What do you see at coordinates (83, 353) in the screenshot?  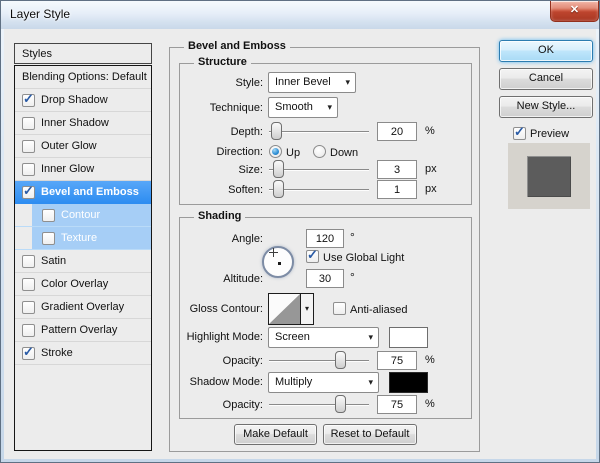 I see `sidebar-item-stroke: ✓ Stroke` at bounding box center [83, 353].